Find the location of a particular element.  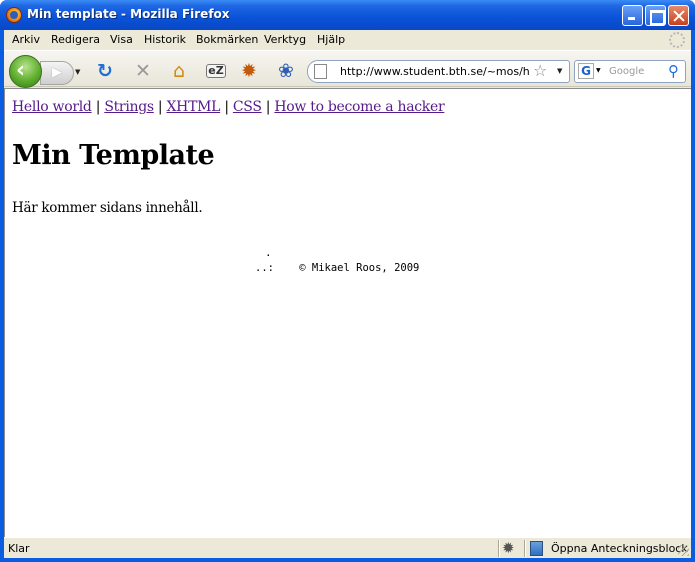

forward-icon: ▶ is located at coordinates (57, 72).